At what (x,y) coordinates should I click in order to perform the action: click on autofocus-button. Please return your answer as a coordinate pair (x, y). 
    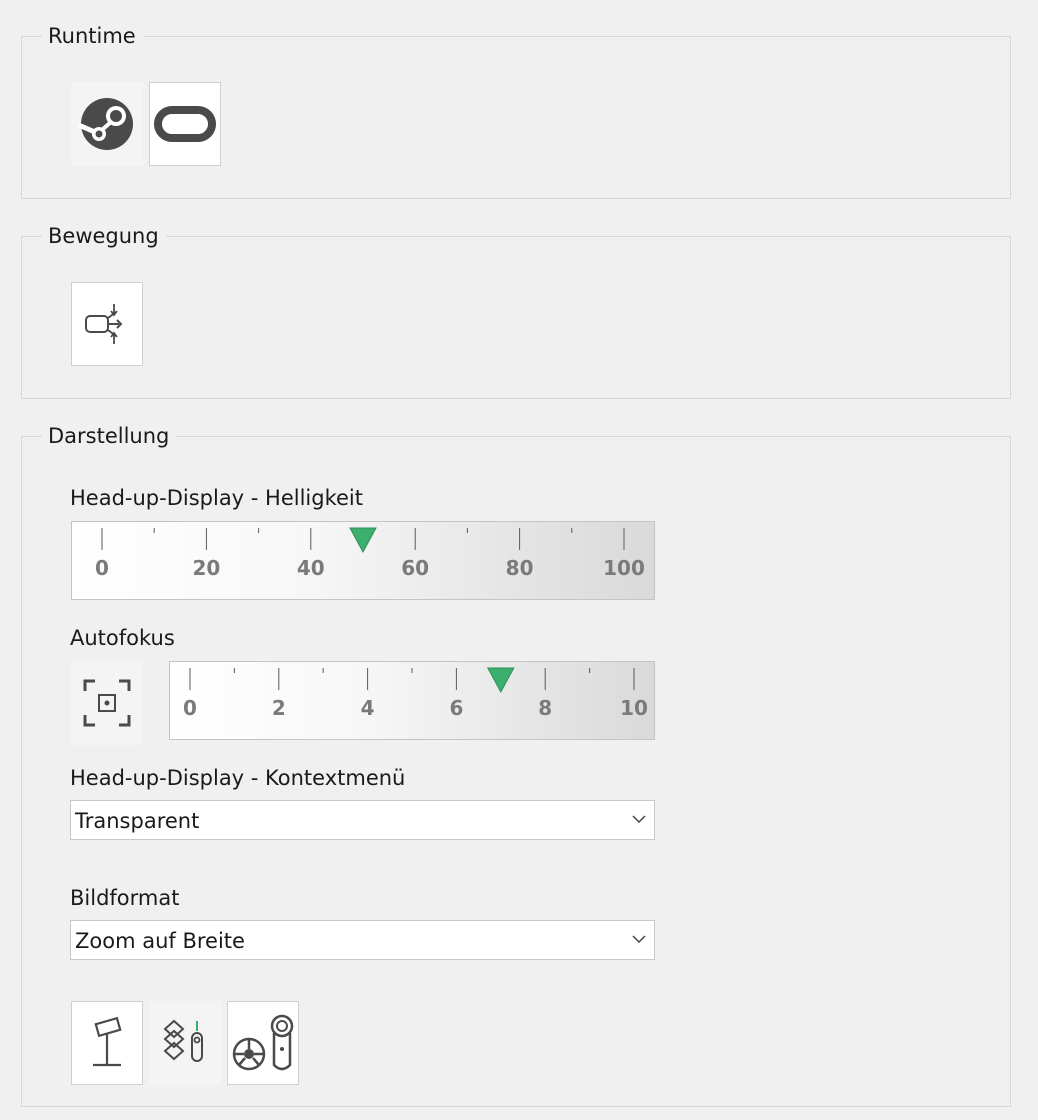
    Looking at the image, I should click on (107, 703).